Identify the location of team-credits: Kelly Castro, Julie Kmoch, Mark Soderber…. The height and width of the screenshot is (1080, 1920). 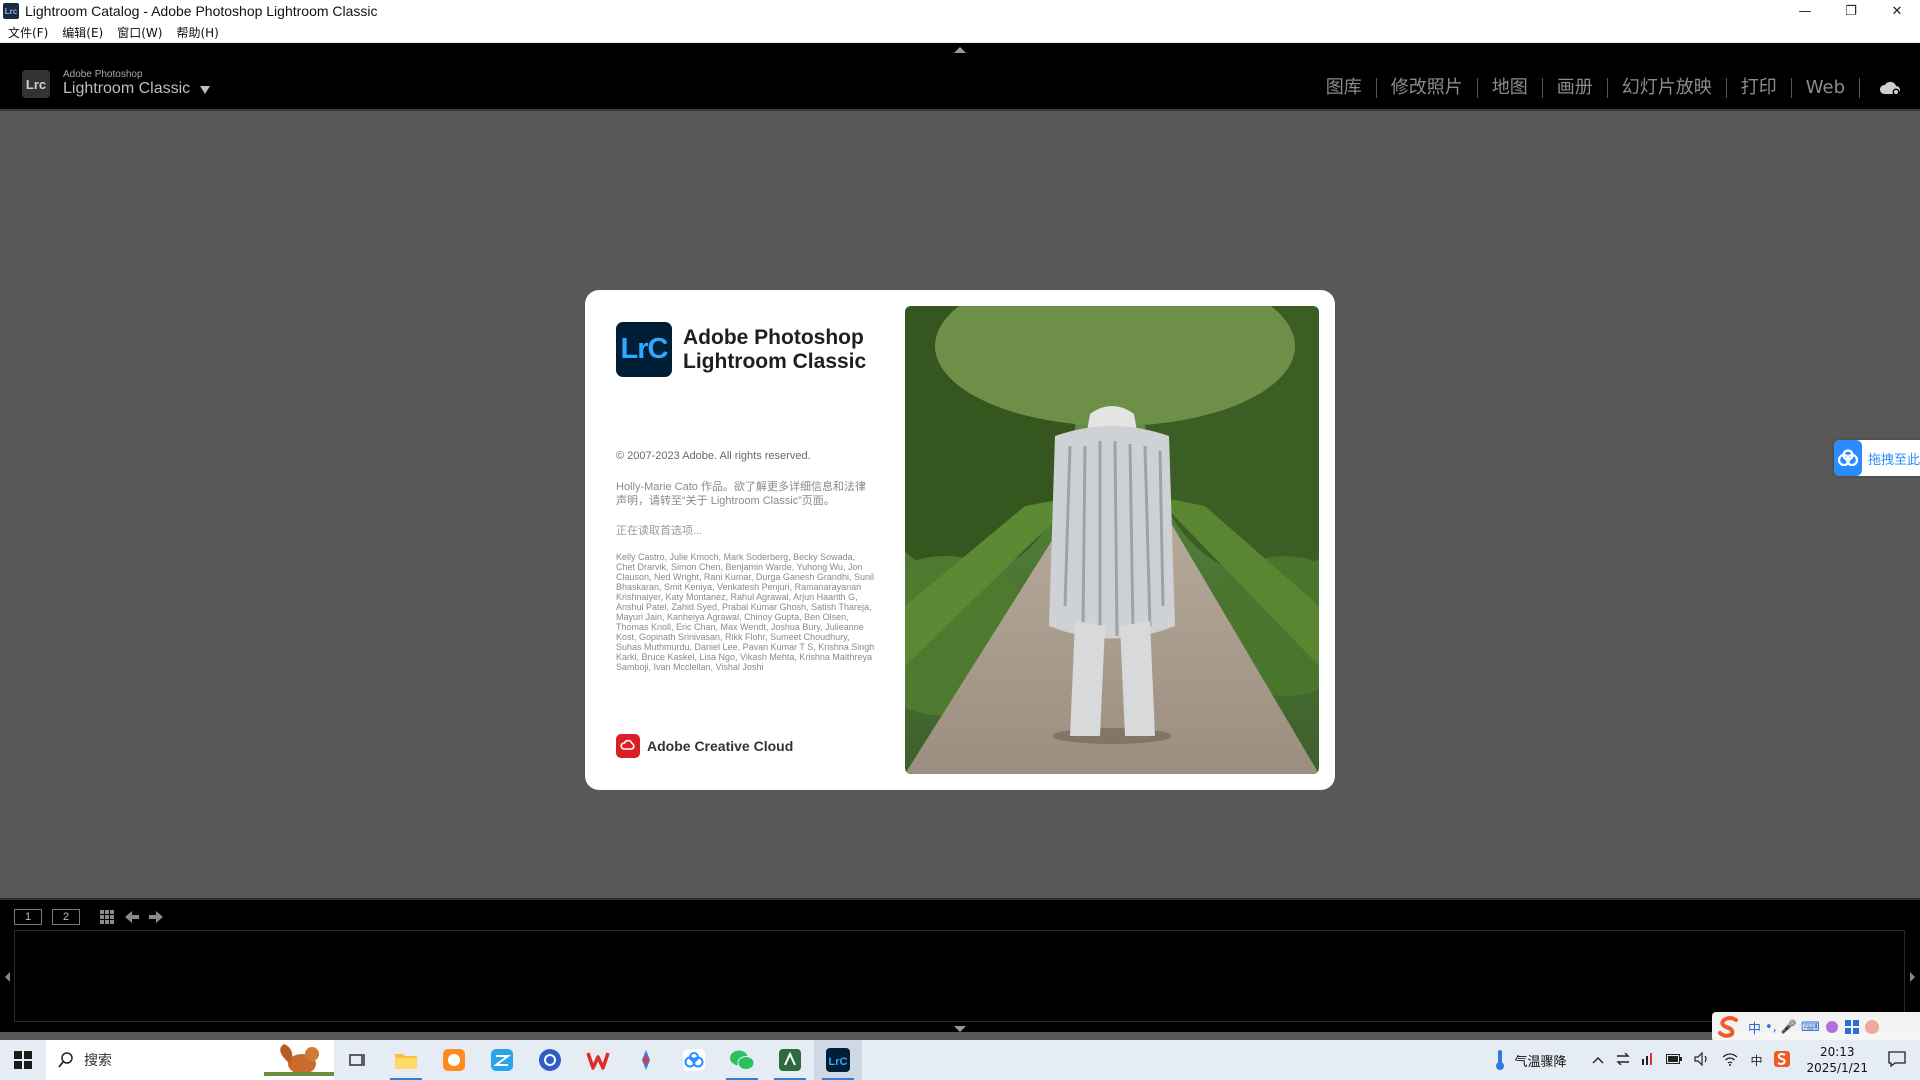
(745, 612).